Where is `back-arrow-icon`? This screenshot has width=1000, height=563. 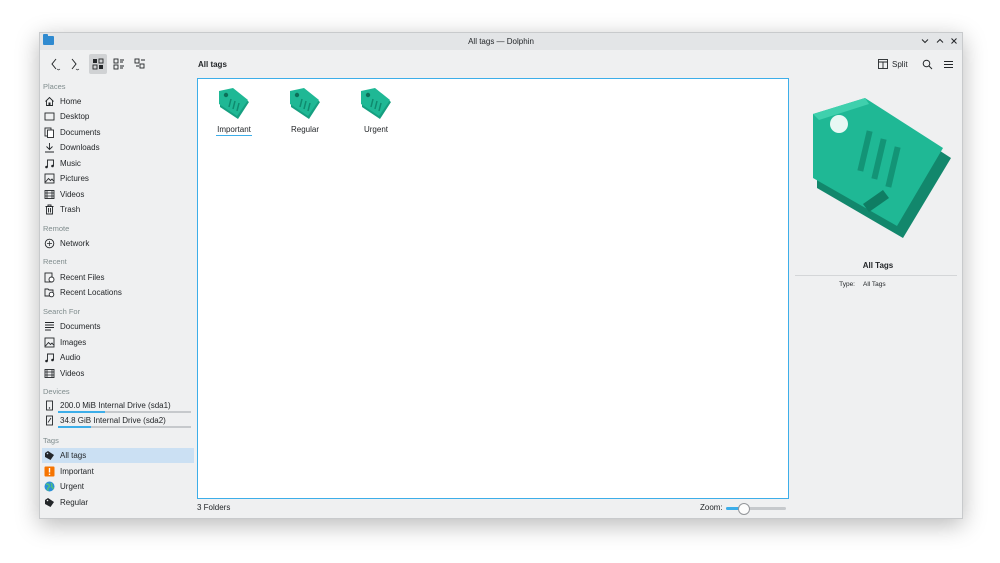 back-arrow-icon is located at coordinates (56, 64).